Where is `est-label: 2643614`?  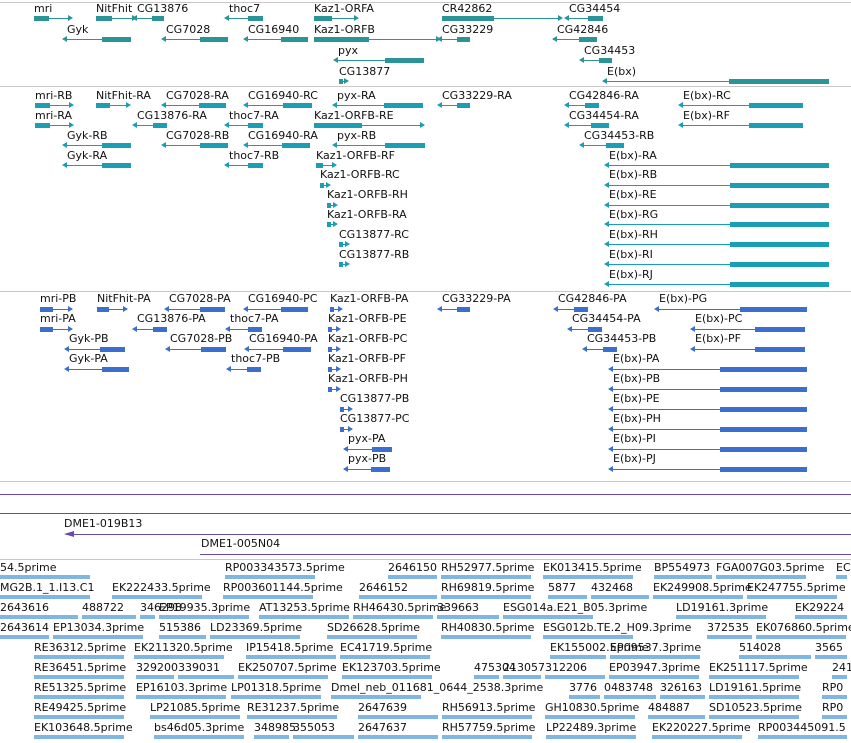 est-label: 2643614 is located at coordinates (24, 627).